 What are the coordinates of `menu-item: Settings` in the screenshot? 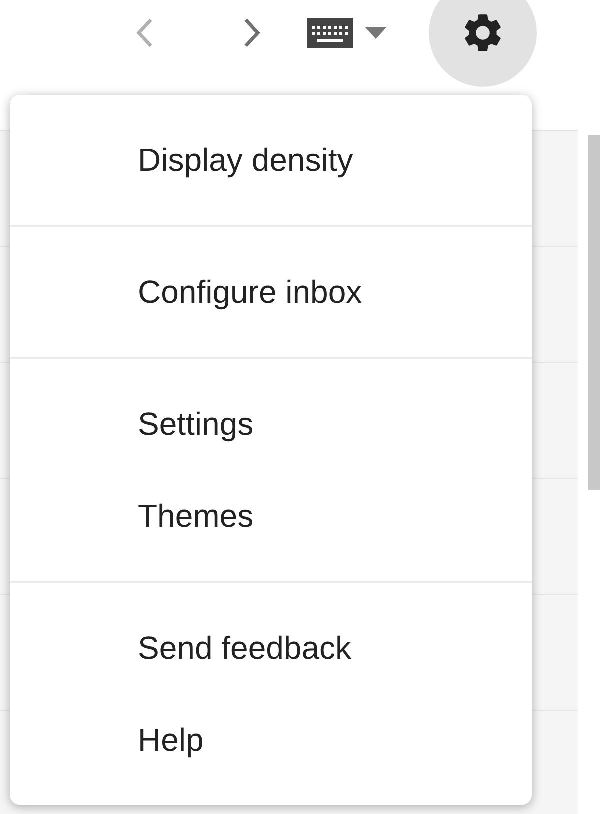 It's located at (271, 424).